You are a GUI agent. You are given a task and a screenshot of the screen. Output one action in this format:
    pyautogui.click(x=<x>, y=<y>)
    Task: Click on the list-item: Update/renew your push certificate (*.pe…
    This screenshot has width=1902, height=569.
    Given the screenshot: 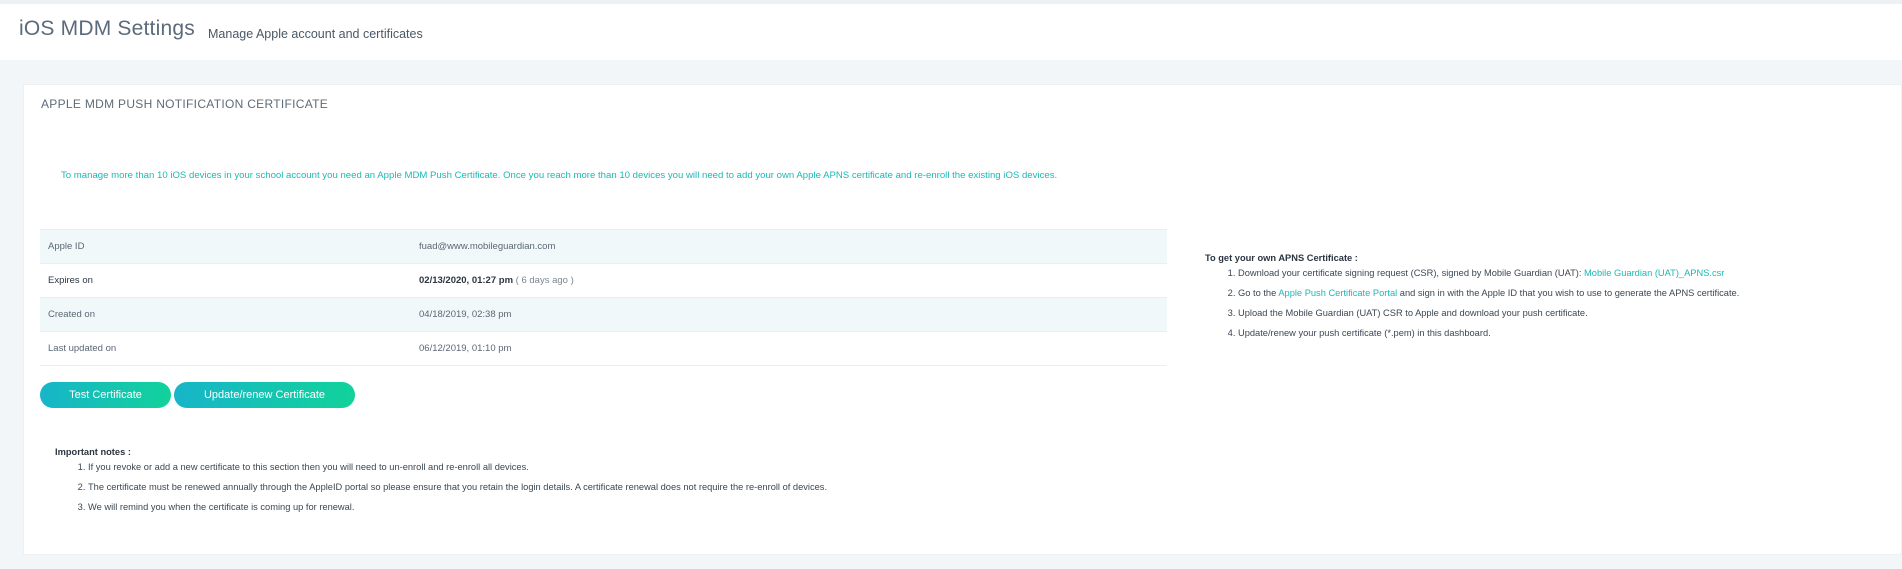 What is the action you would take?
    pyautogui.click(x=1488, y=333)
    